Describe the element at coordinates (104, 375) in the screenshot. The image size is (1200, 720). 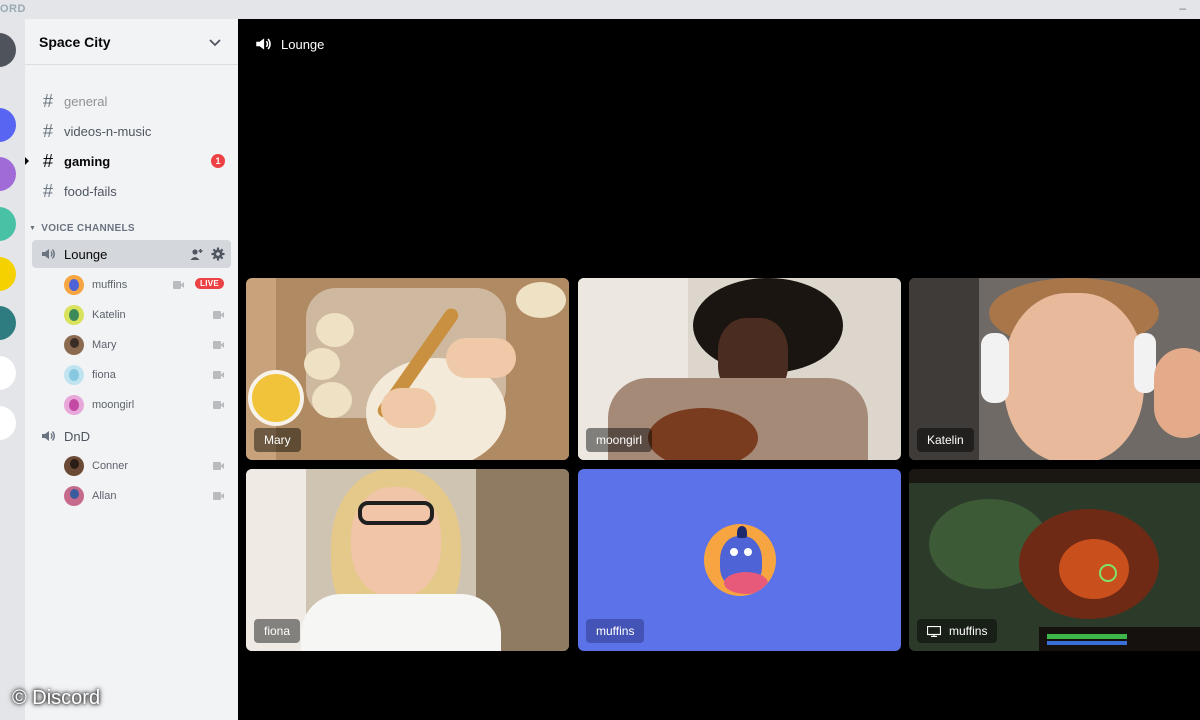
I see `user-name: fiona` at that location.